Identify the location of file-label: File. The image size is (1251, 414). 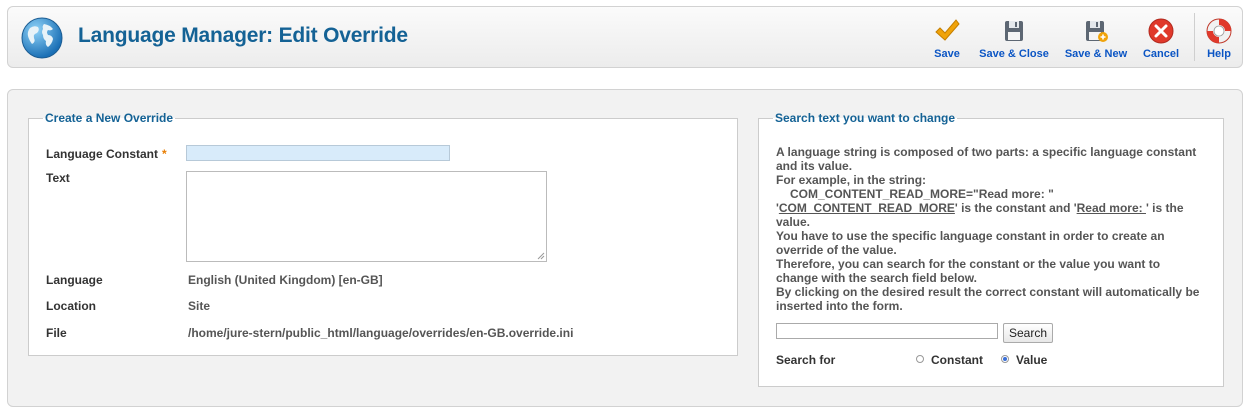
(56, 333).